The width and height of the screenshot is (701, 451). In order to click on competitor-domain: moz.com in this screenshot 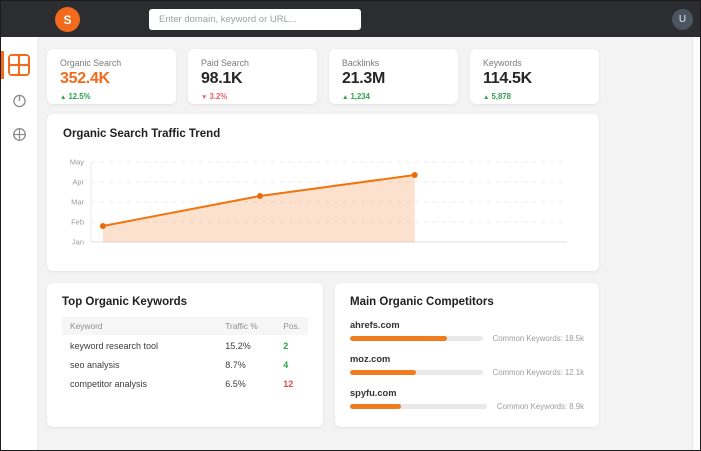, I will do `click(370, 359)`.